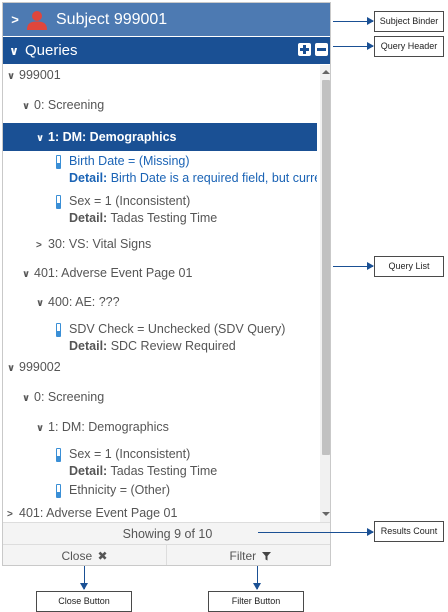 The height and width of the screenshot is (612, 448). What do you see at coordinates (160, 369) in the screenshot?
I see `tree-node-subject: ∨ 999002` at bounding box center [160, 369].